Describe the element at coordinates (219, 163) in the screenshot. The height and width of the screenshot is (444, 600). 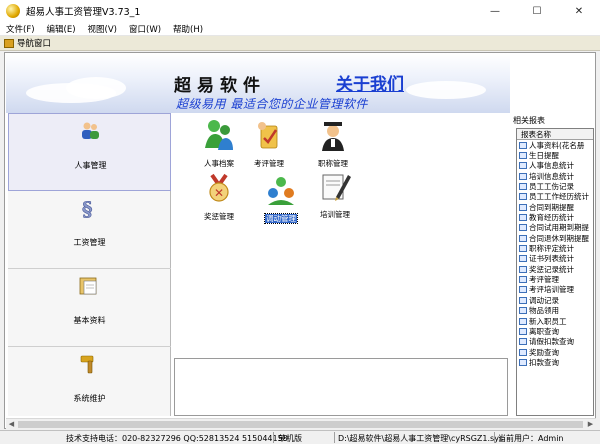
I see `tile-label: 人事档案` at that location.